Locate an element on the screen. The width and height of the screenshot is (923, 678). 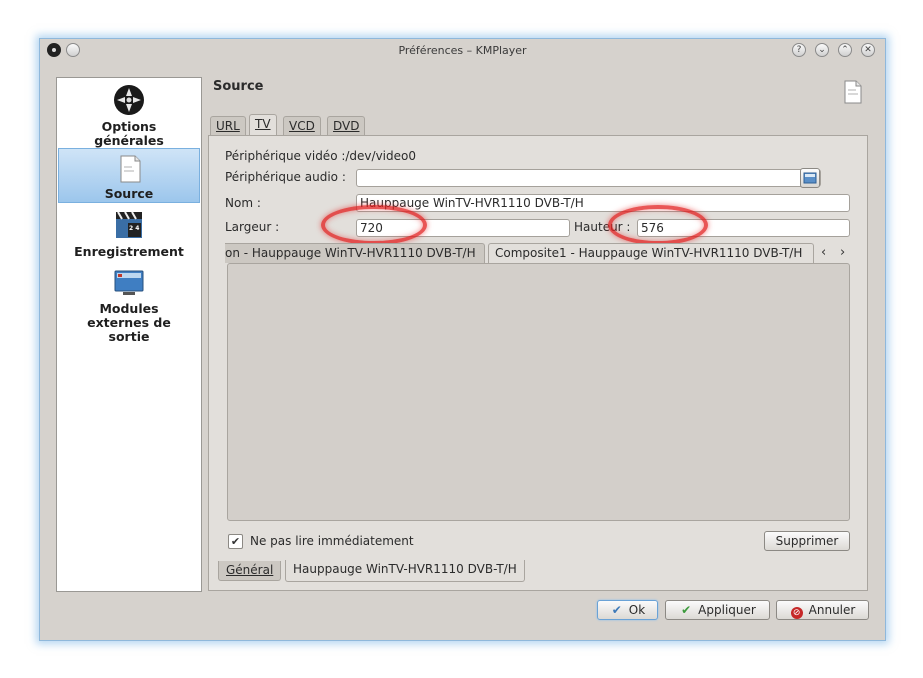
delete-button: Supprimer is located at coordinates (807, 541).